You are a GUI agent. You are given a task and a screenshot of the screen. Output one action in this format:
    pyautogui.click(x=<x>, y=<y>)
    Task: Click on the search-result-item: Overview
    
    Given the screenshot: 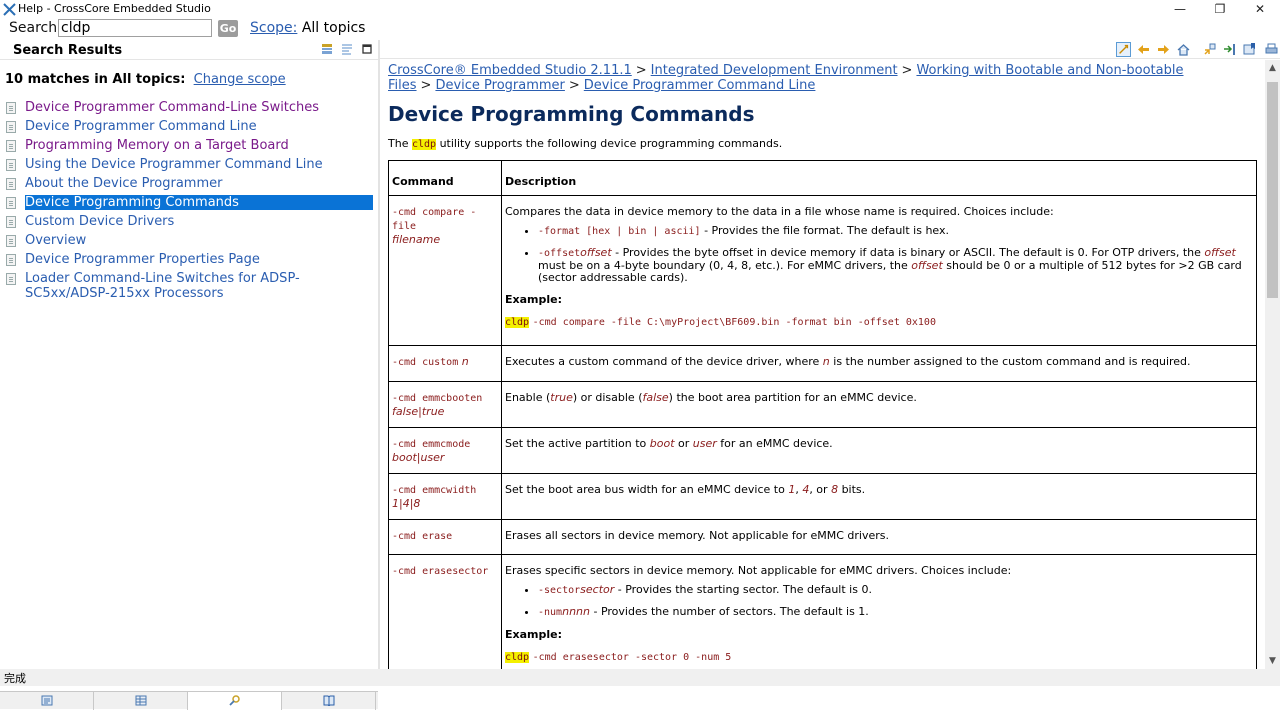 What is the action you would take?
    pyautogui.click(x=189, y=241)
    